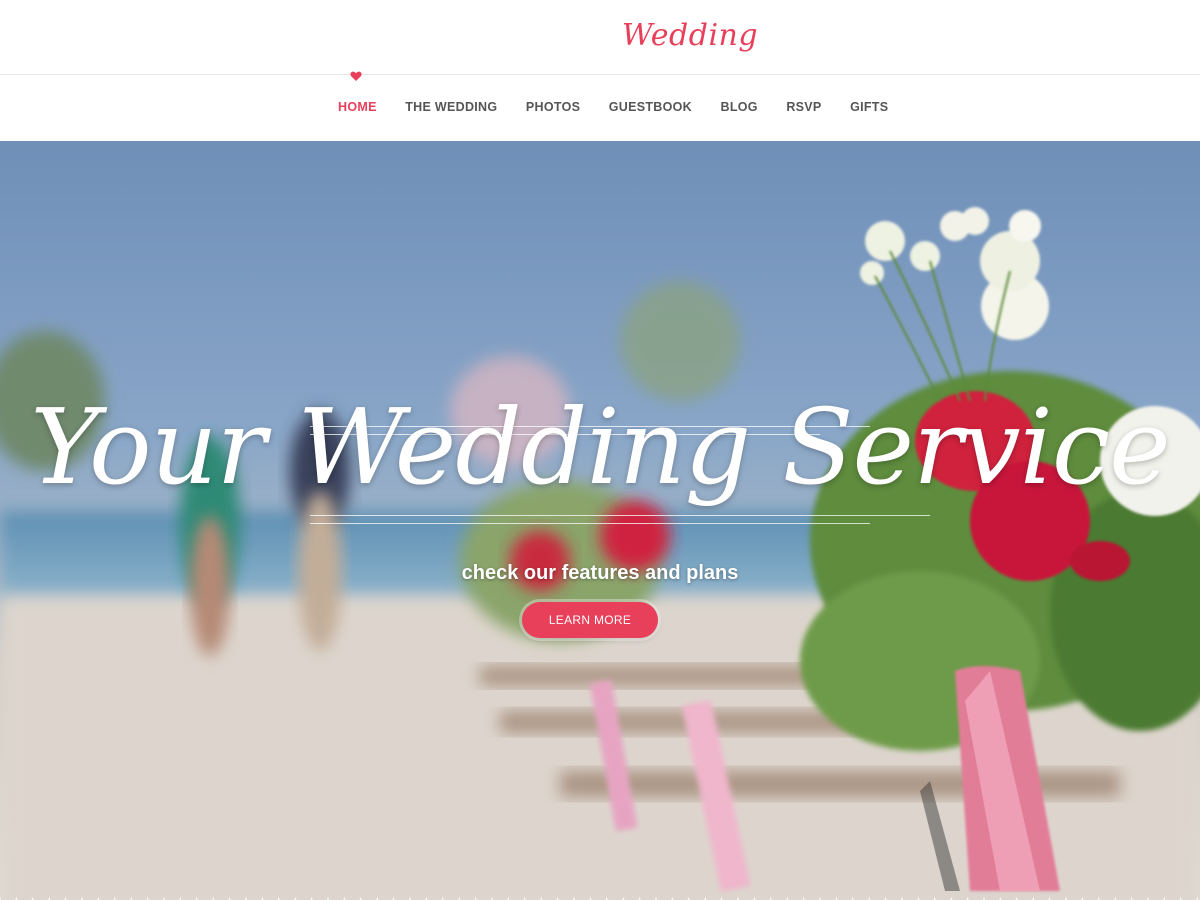  I want to click on learn-more-button: LEARN MORE, so click(590, 620).